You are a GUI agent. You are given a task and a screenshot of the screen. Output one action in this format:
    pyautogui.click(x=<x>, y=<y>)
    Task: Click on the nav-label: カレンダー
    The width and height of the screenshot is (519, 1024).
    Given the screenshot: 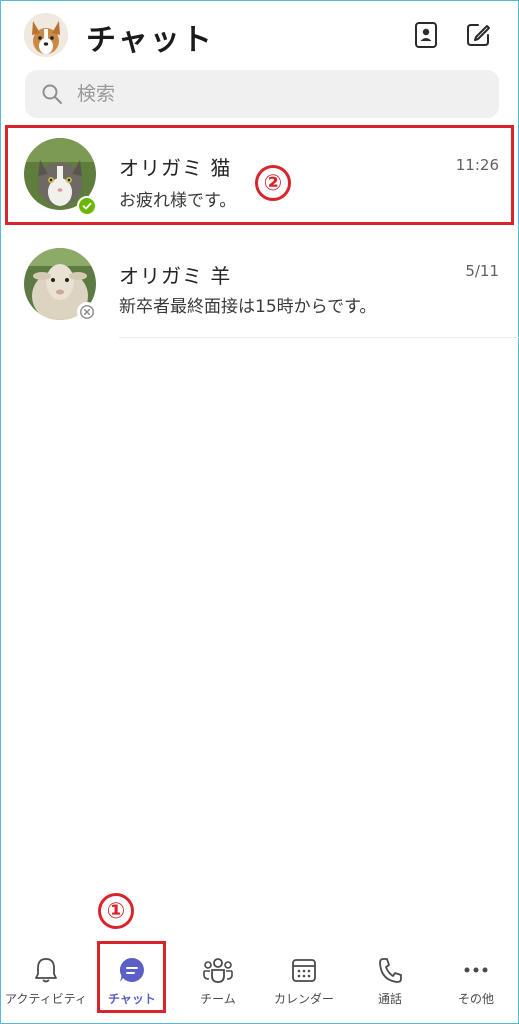 What is the action you would take?
    pyautogui.click(x=303, y=999)
    